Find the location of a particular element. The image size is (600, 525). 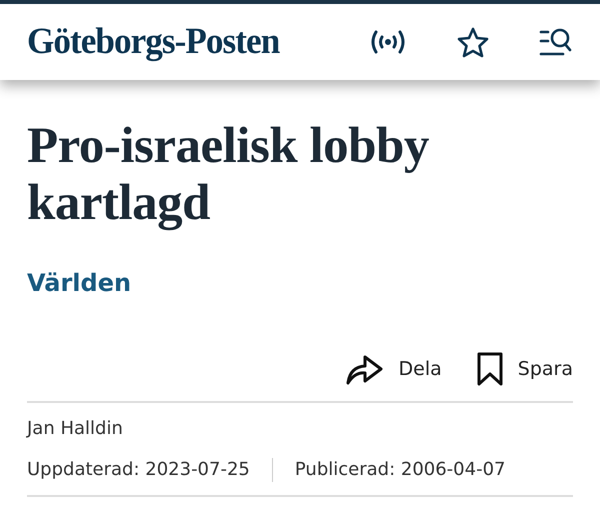

author-name: Jan Halldin is located at coordinates (75, 429).